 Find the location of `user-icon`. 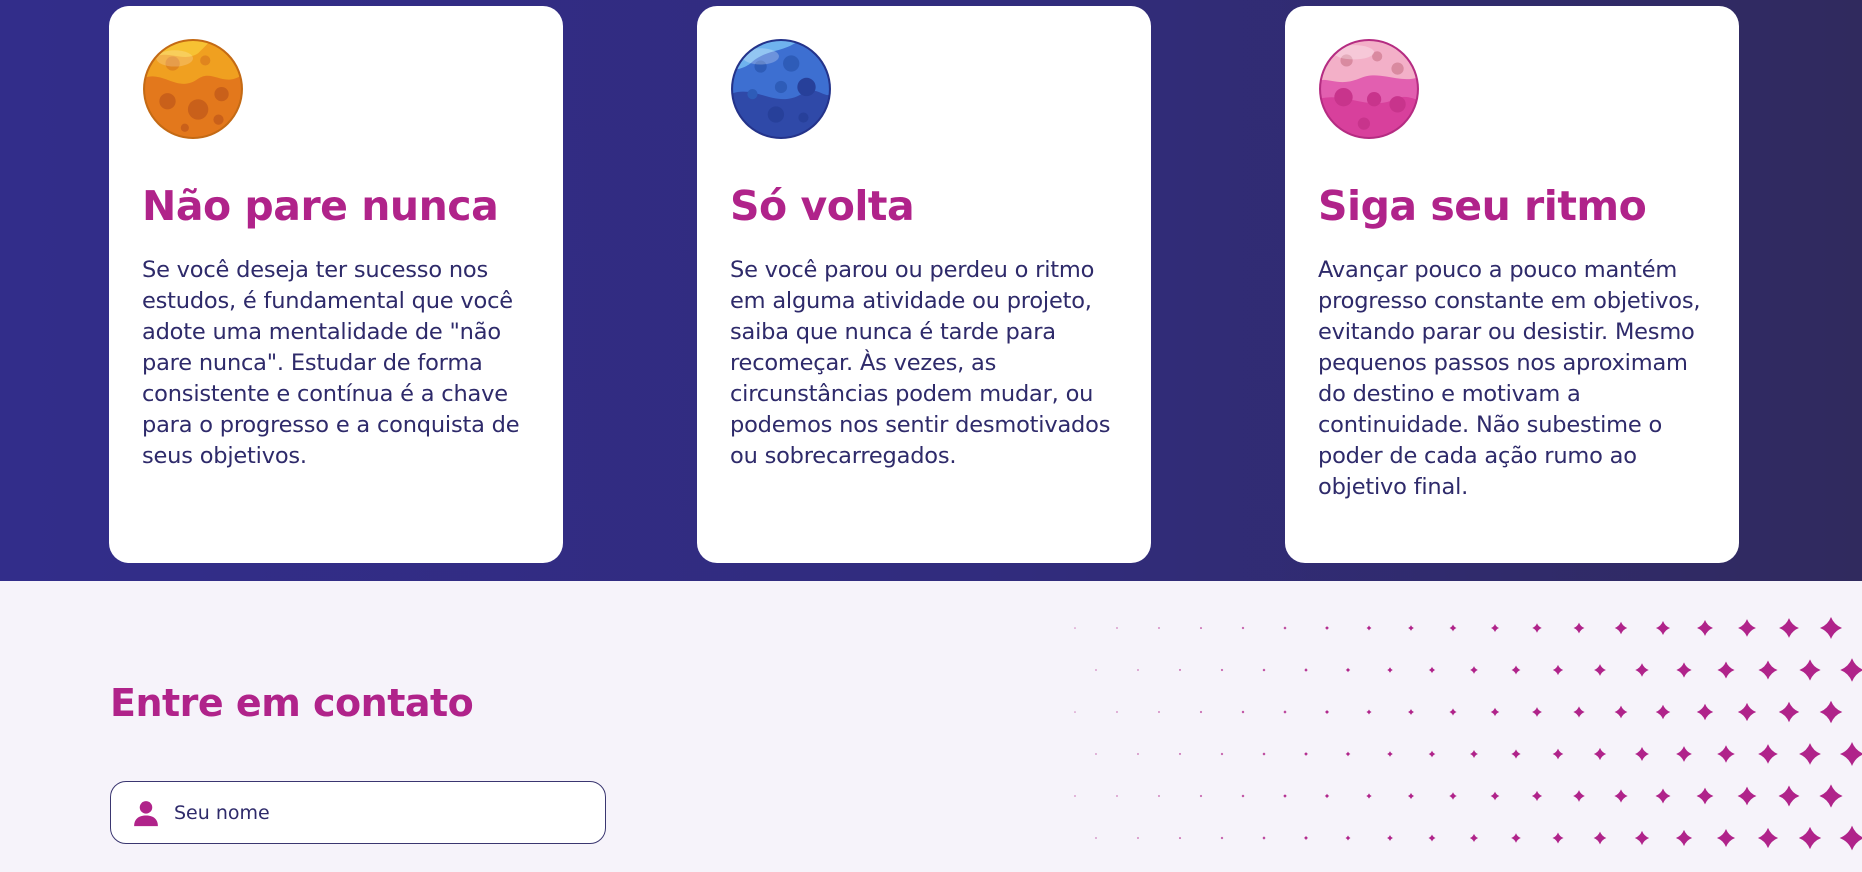

user-icon is located at coordinates (146, 813).